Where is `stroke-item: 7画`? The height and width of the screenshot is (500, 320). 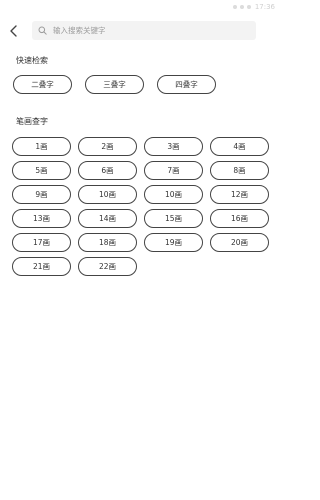 stroke-item: 7画 is located at coordinates (173, 170).